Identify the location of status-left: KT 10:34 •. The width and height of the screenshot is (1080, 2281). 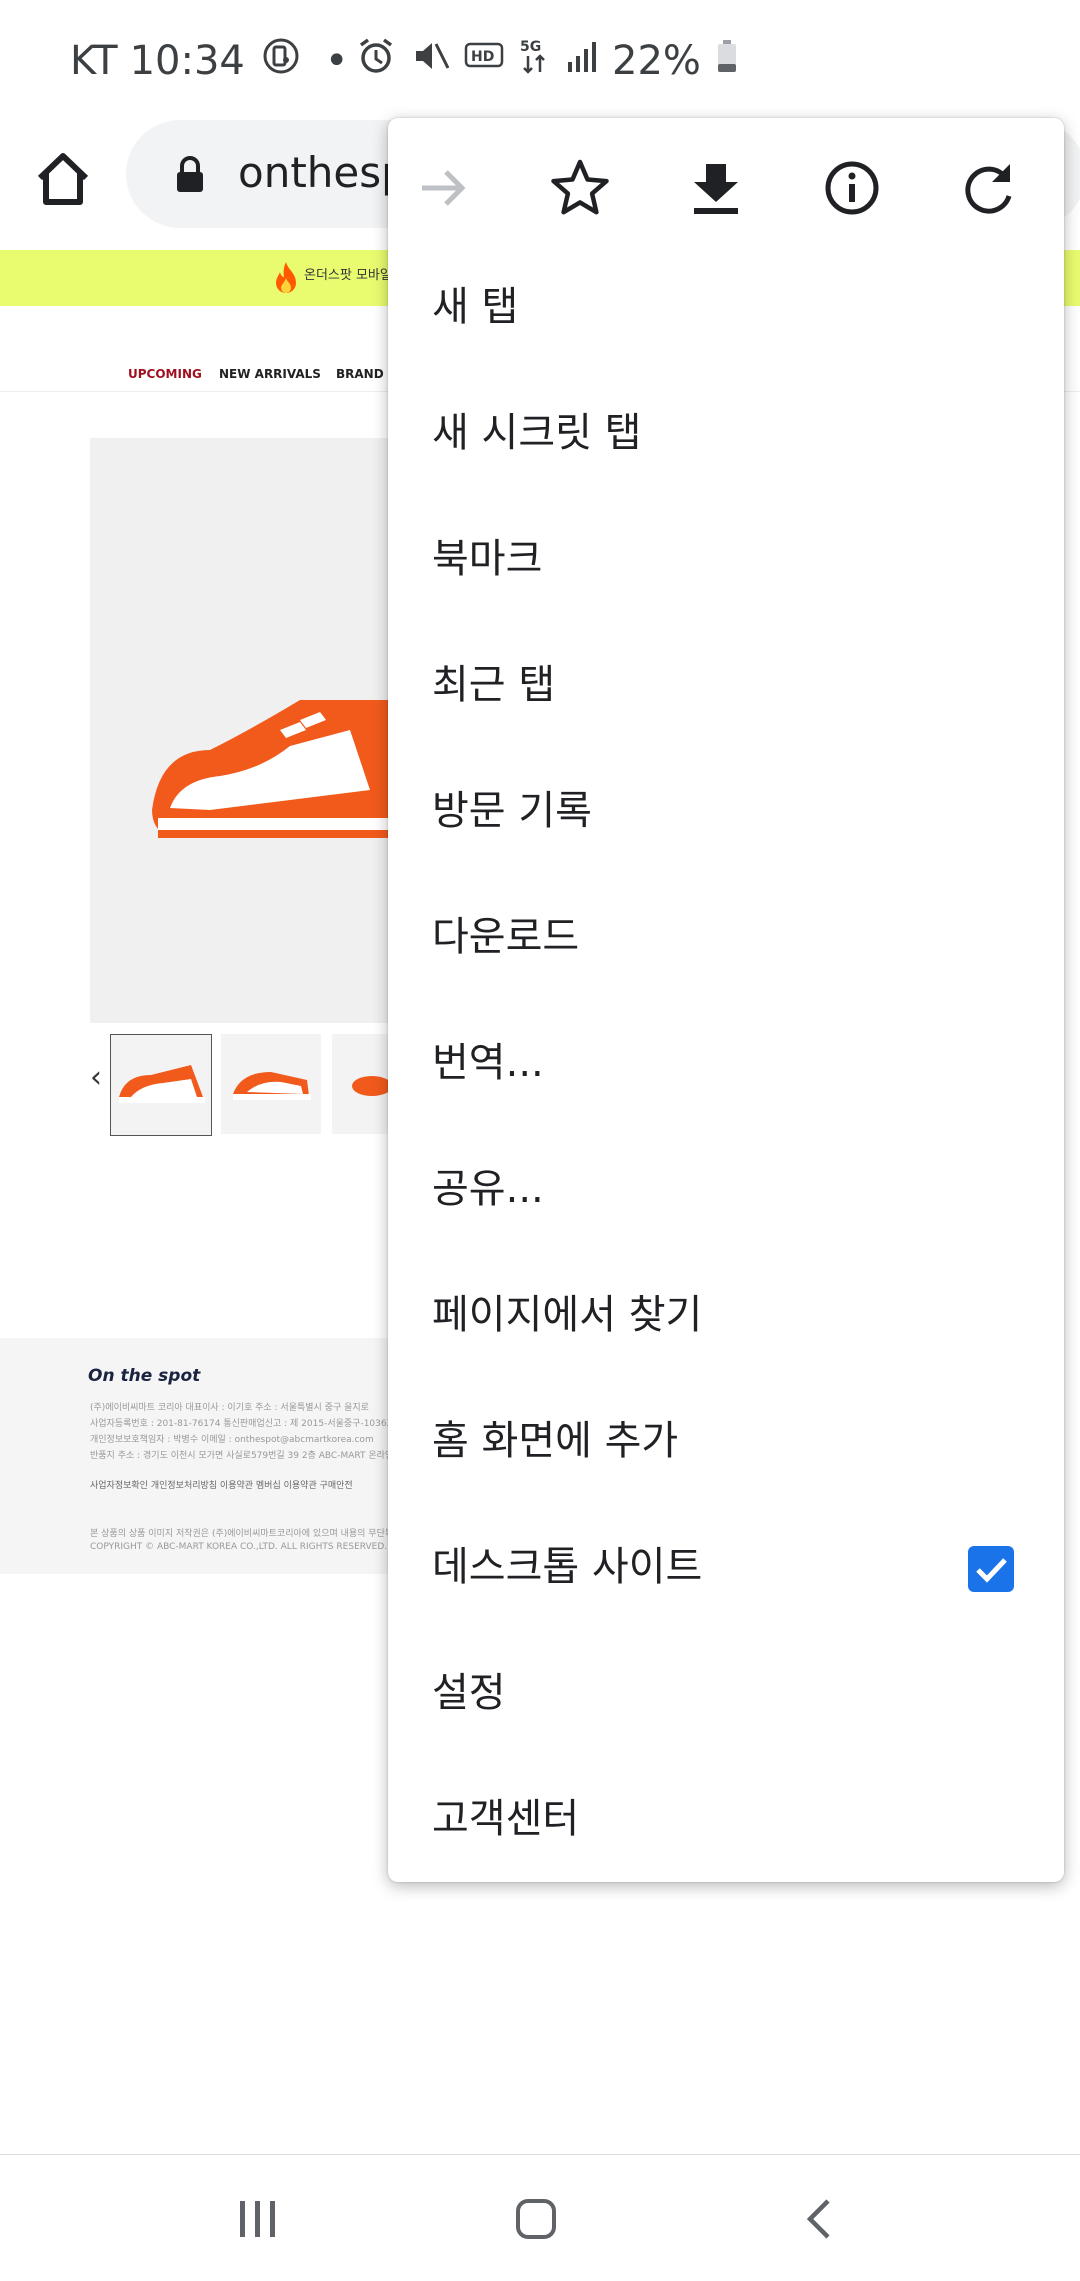
(209, 61).